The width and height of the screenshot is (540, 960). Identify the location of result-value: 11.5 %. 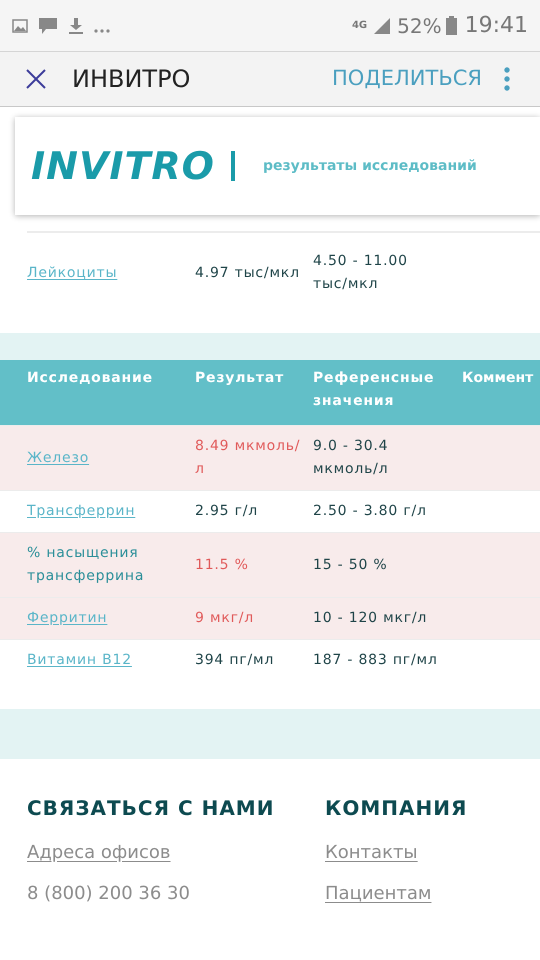
(222, 564).